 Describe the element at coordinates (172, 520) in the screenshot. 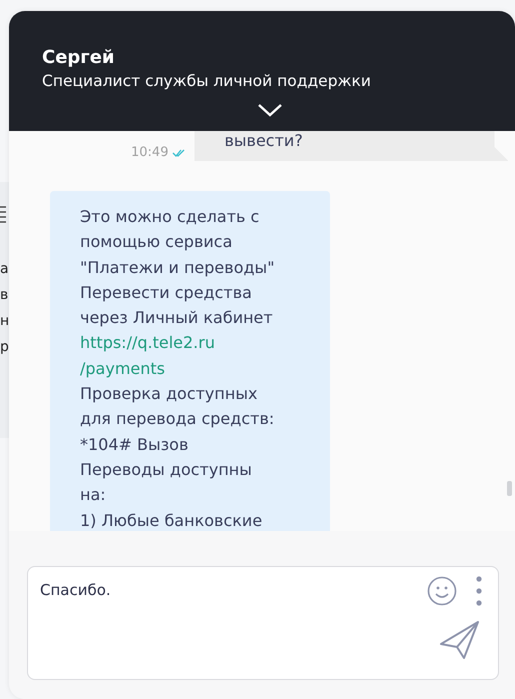

I see `message-line: 1) Любые банковские` at that location.